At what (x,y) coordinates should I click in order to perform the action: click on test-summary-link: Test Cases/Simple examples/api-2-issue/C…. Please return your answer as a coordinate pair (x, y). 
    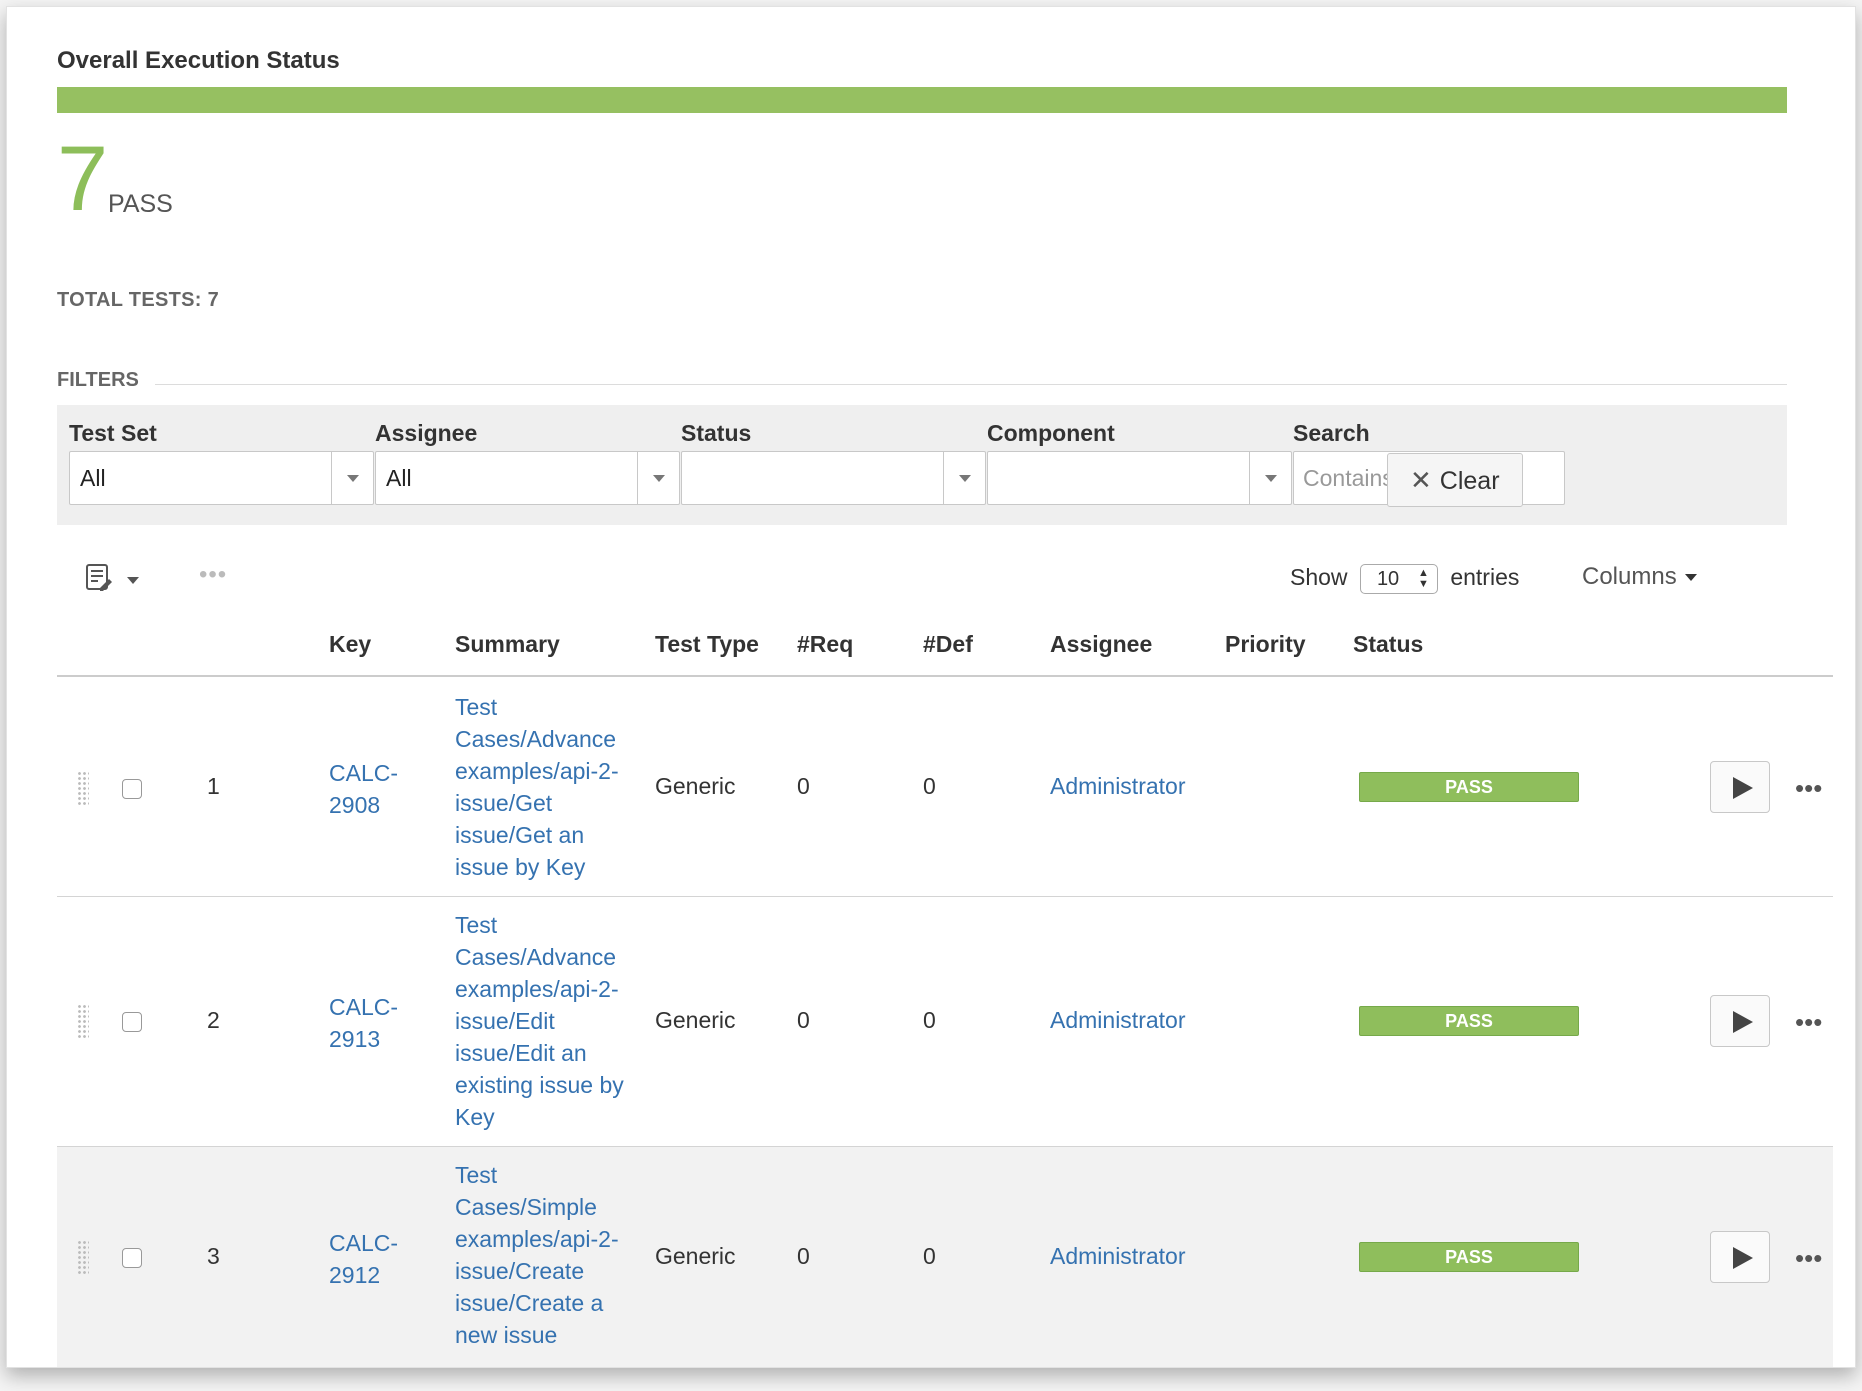
    Looking at the image, I should click on (540, 1255).